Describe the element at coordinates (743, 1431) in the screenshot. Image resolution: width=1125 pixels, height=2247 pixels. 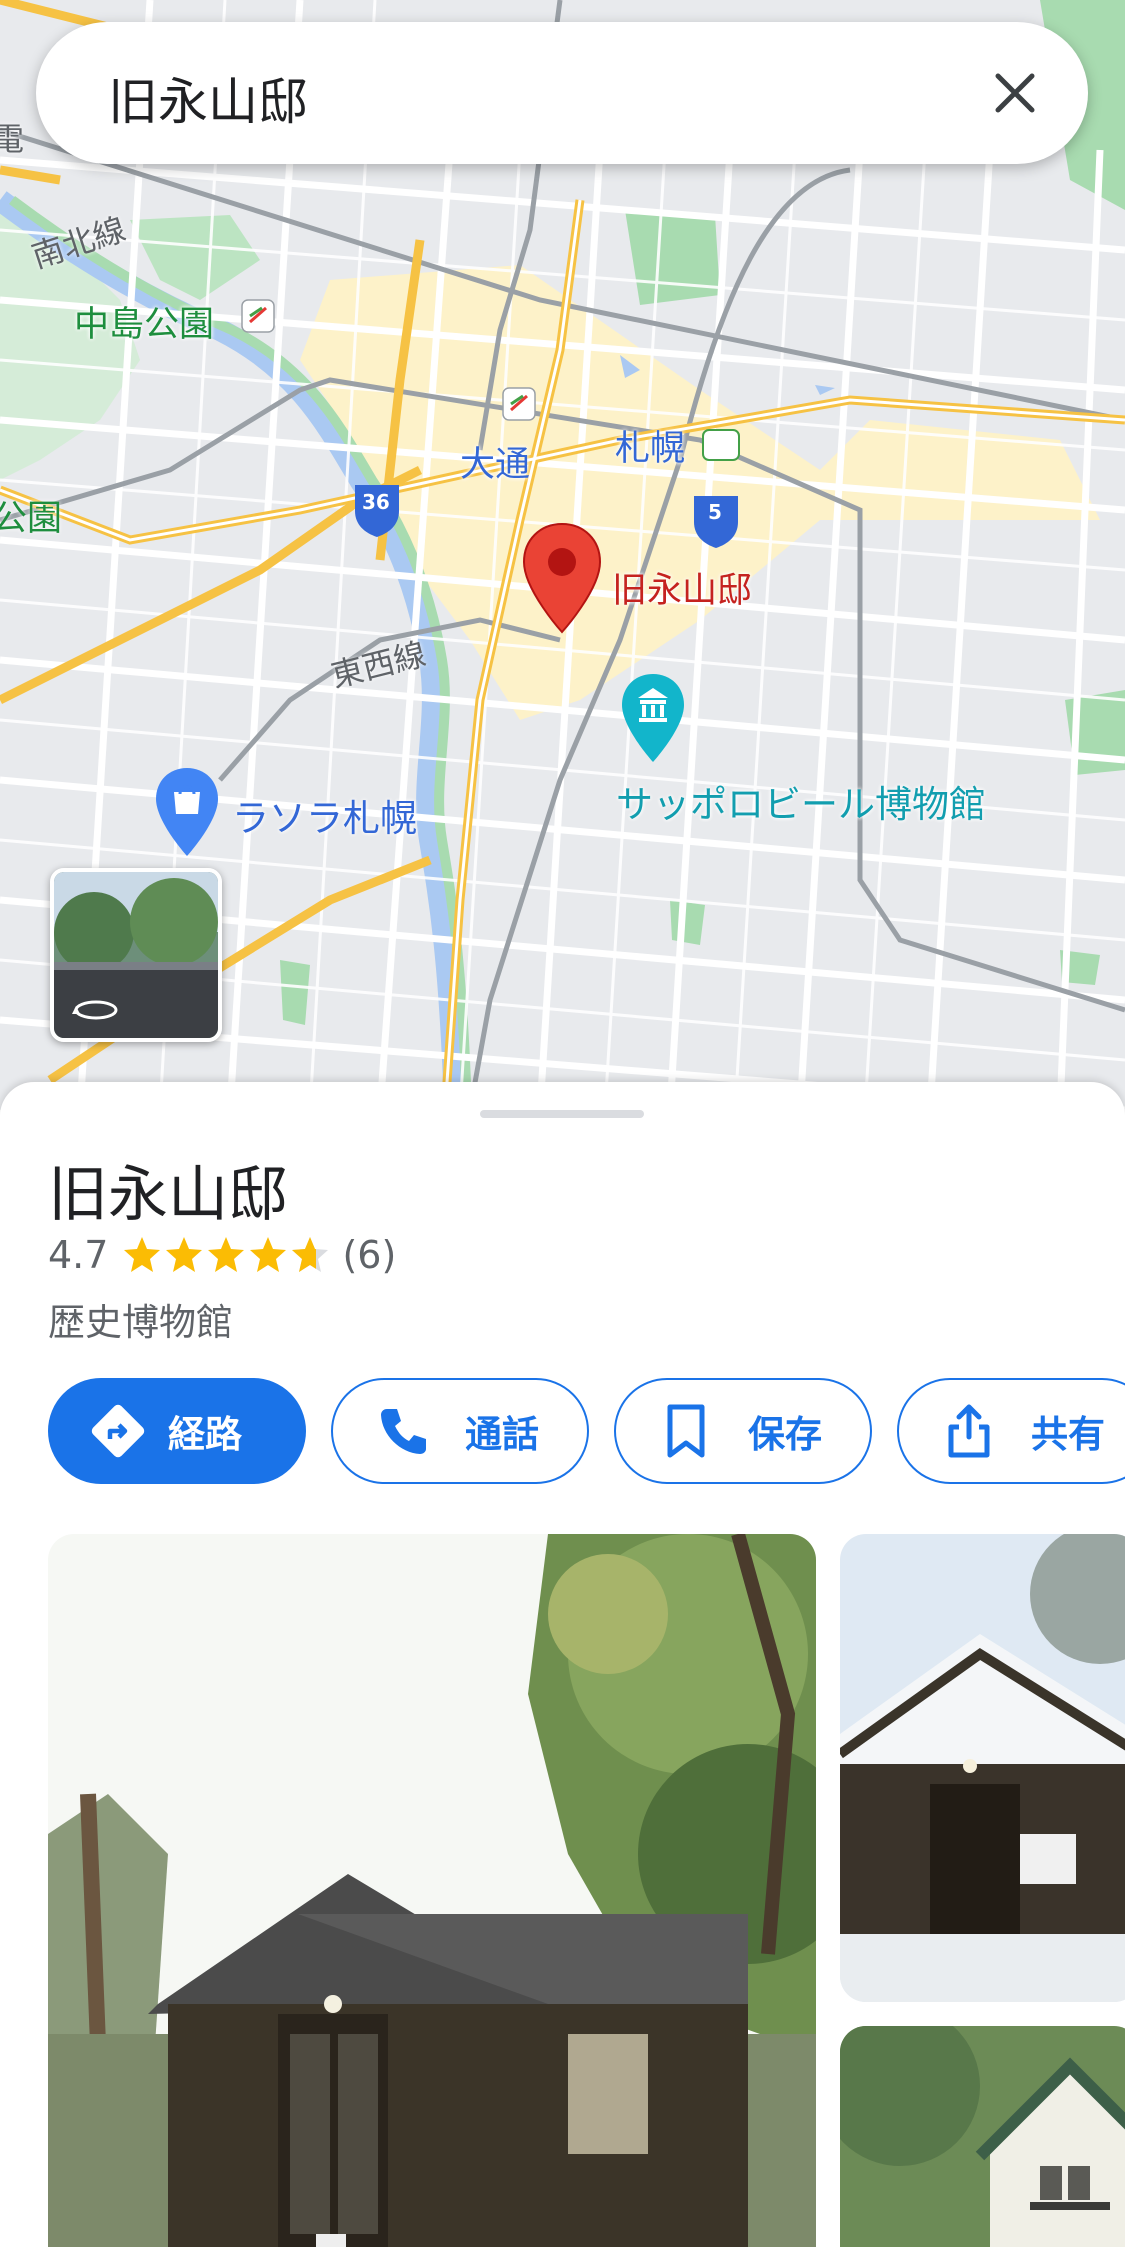
I see `save-button: 保存` at that location.